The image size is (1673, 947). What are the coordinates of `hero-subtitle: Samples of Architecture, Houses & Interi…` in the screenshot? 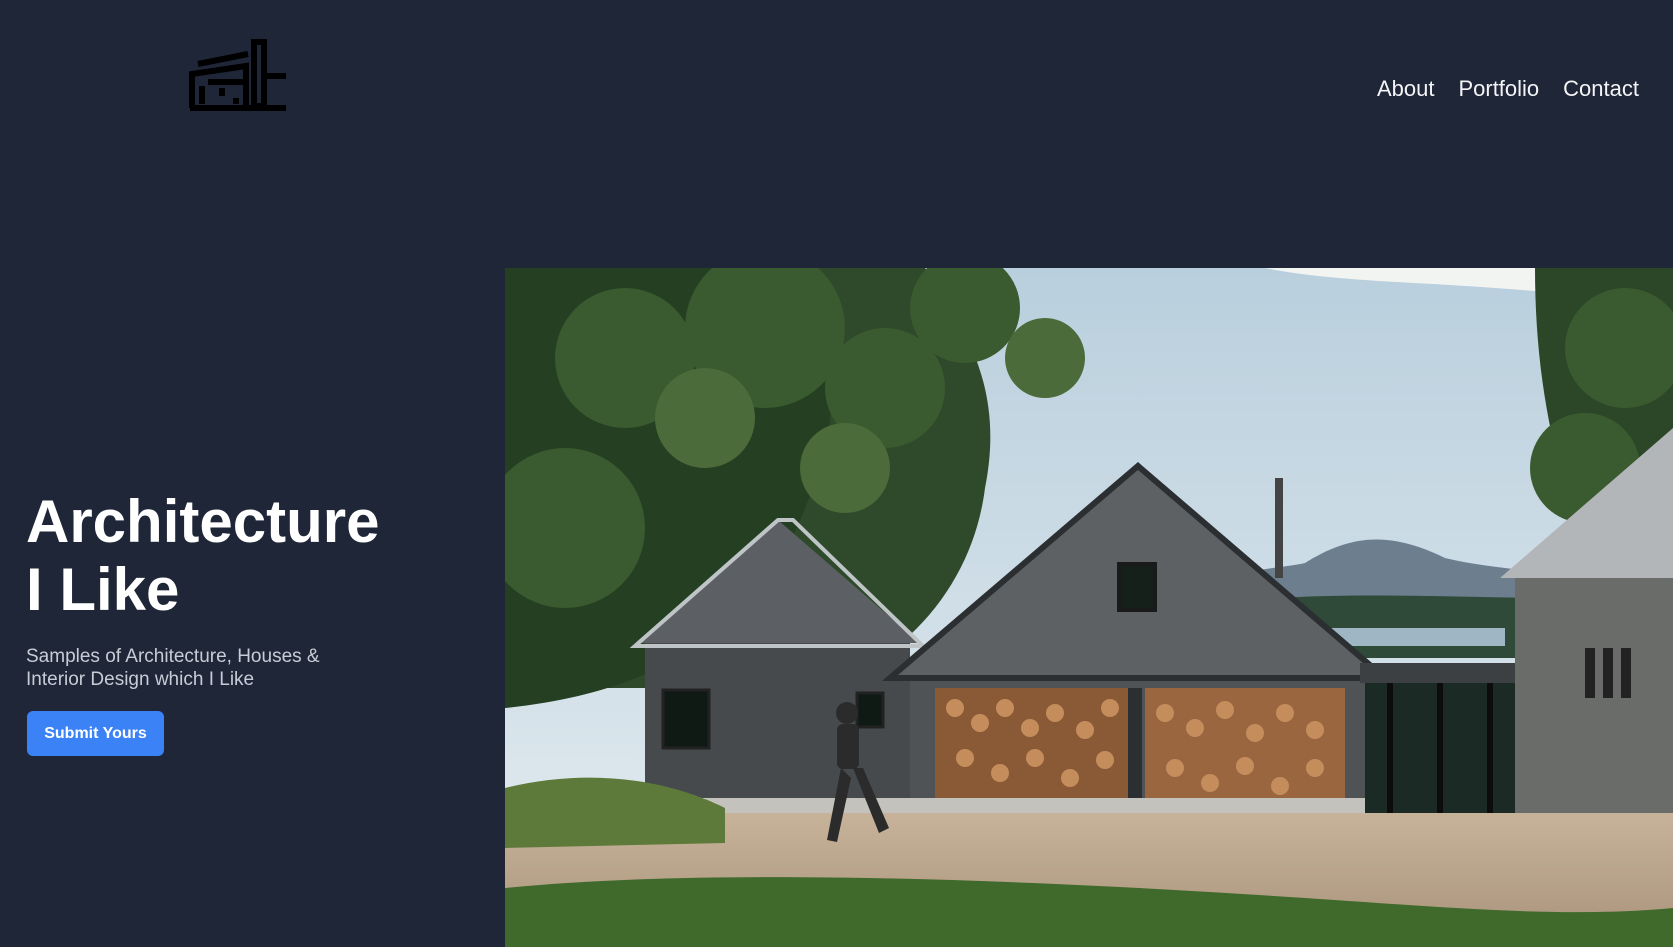 It's located at (173, 668).